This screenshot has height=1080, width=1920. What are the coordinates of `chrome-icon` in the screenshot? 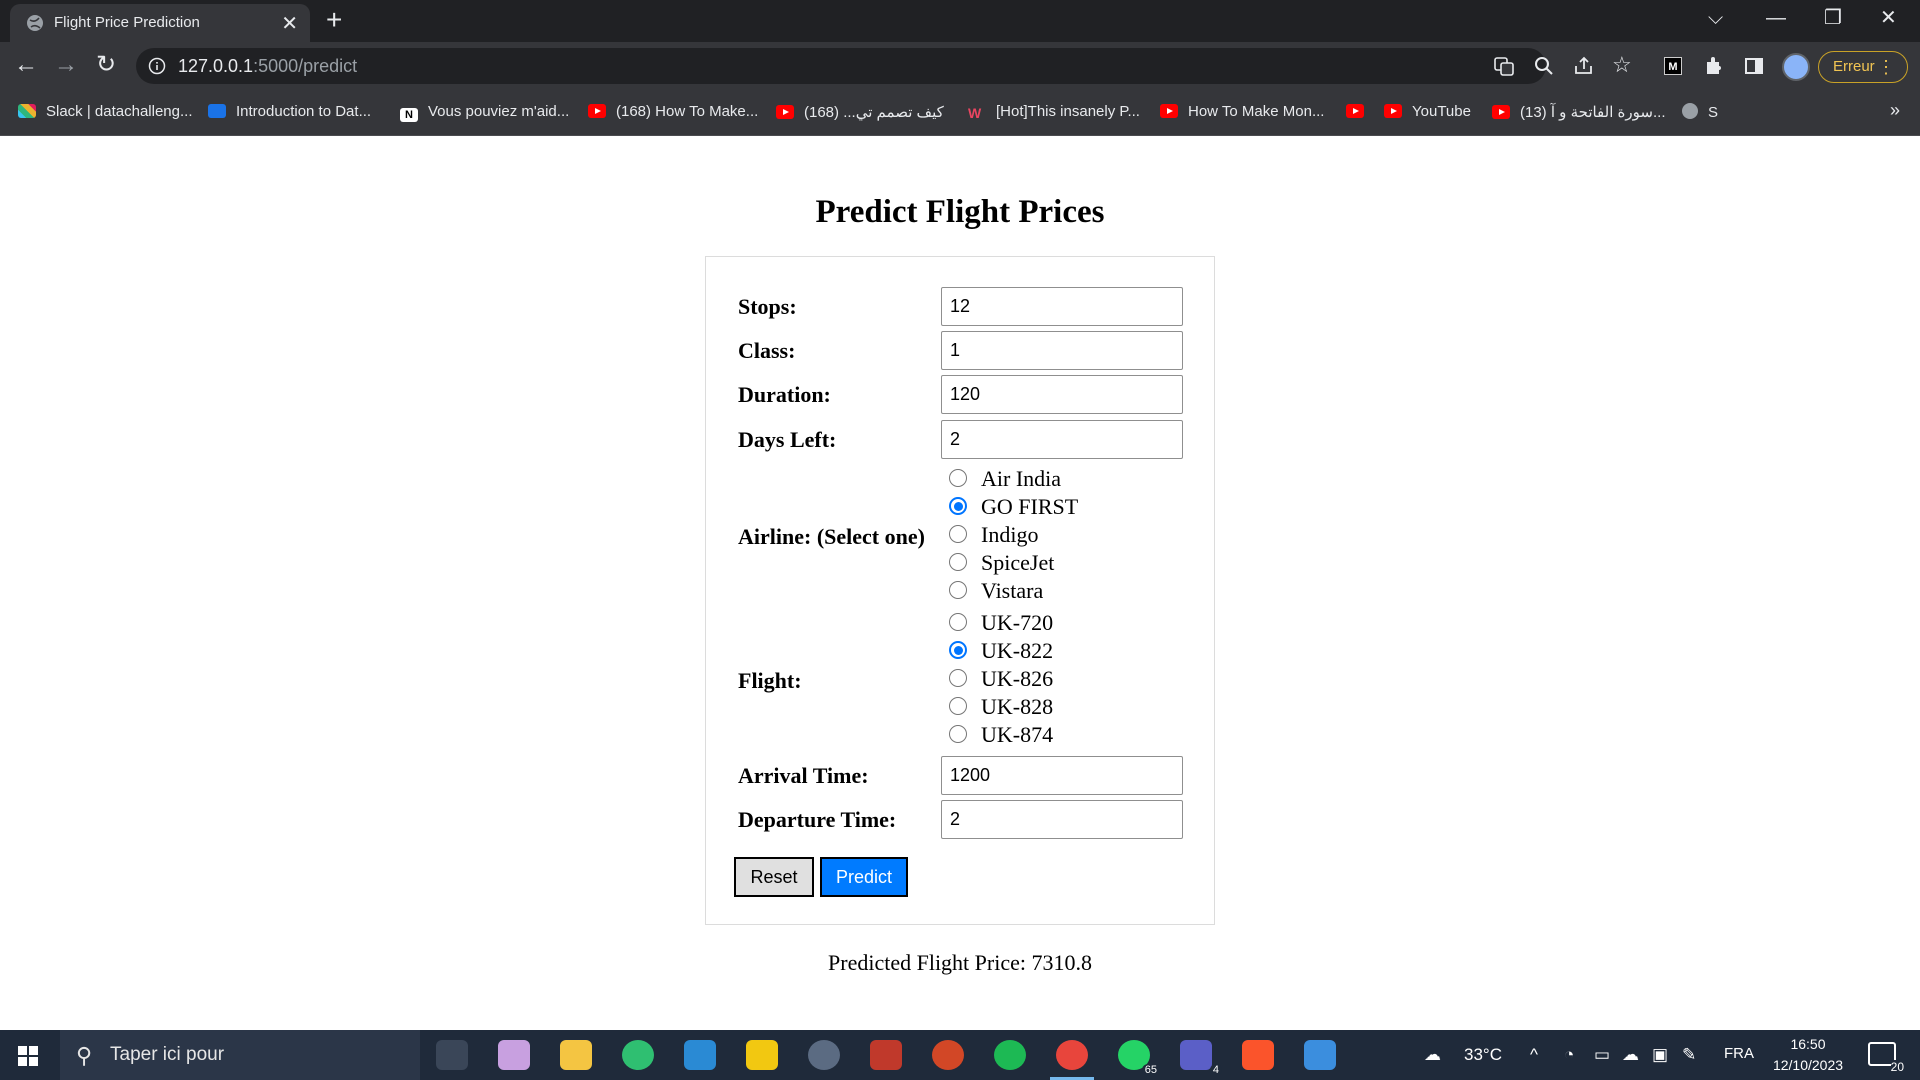 It's located at (1072, 1060).